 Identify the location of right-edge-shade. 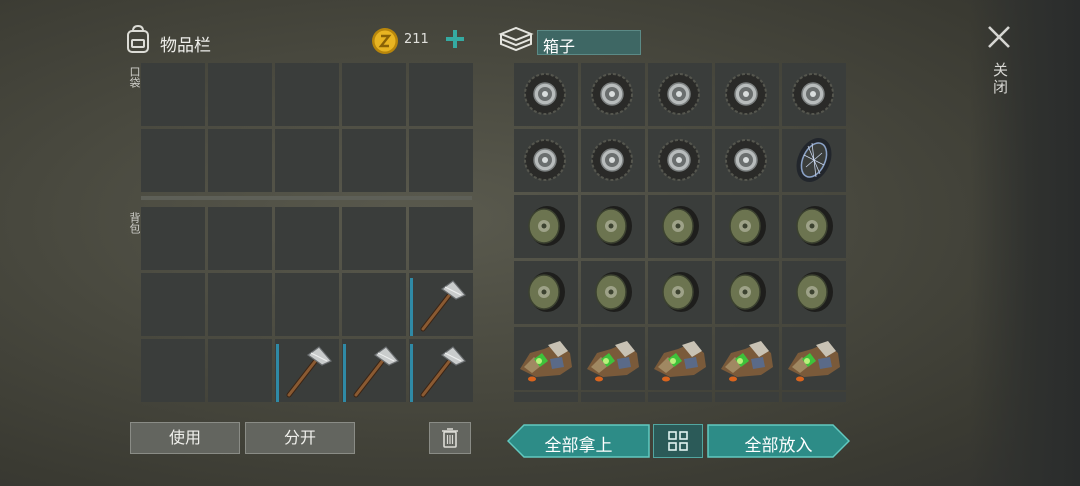
(1025, 243).